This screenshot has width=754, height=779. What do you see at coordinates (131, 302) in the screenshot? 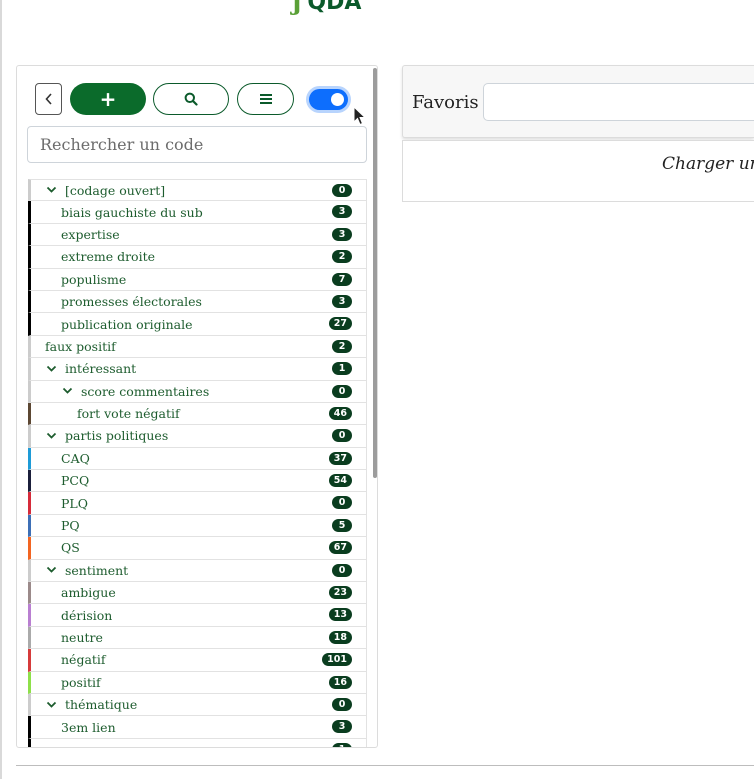
I see `code-label: promesses électorales` at bounding box center [131, 302].